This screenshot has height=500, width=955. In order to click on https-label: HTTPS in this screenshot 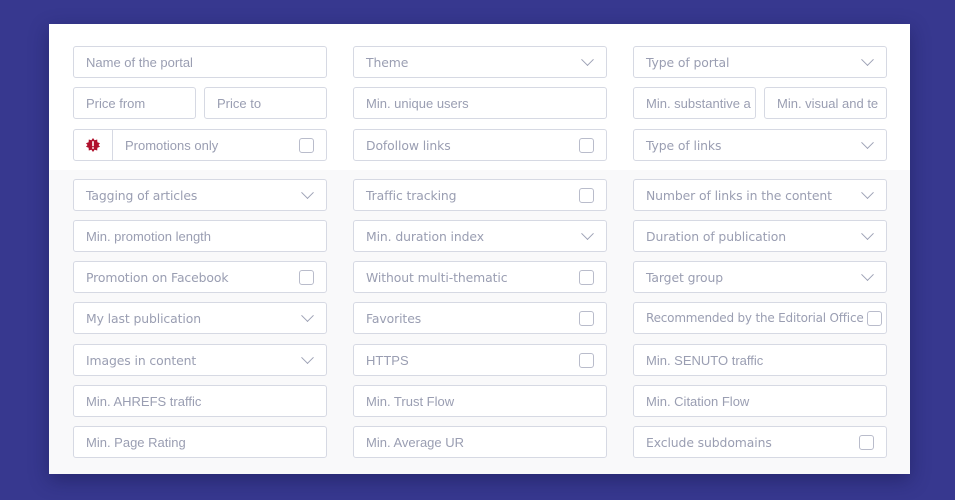, I will do `click(387, 360)`.